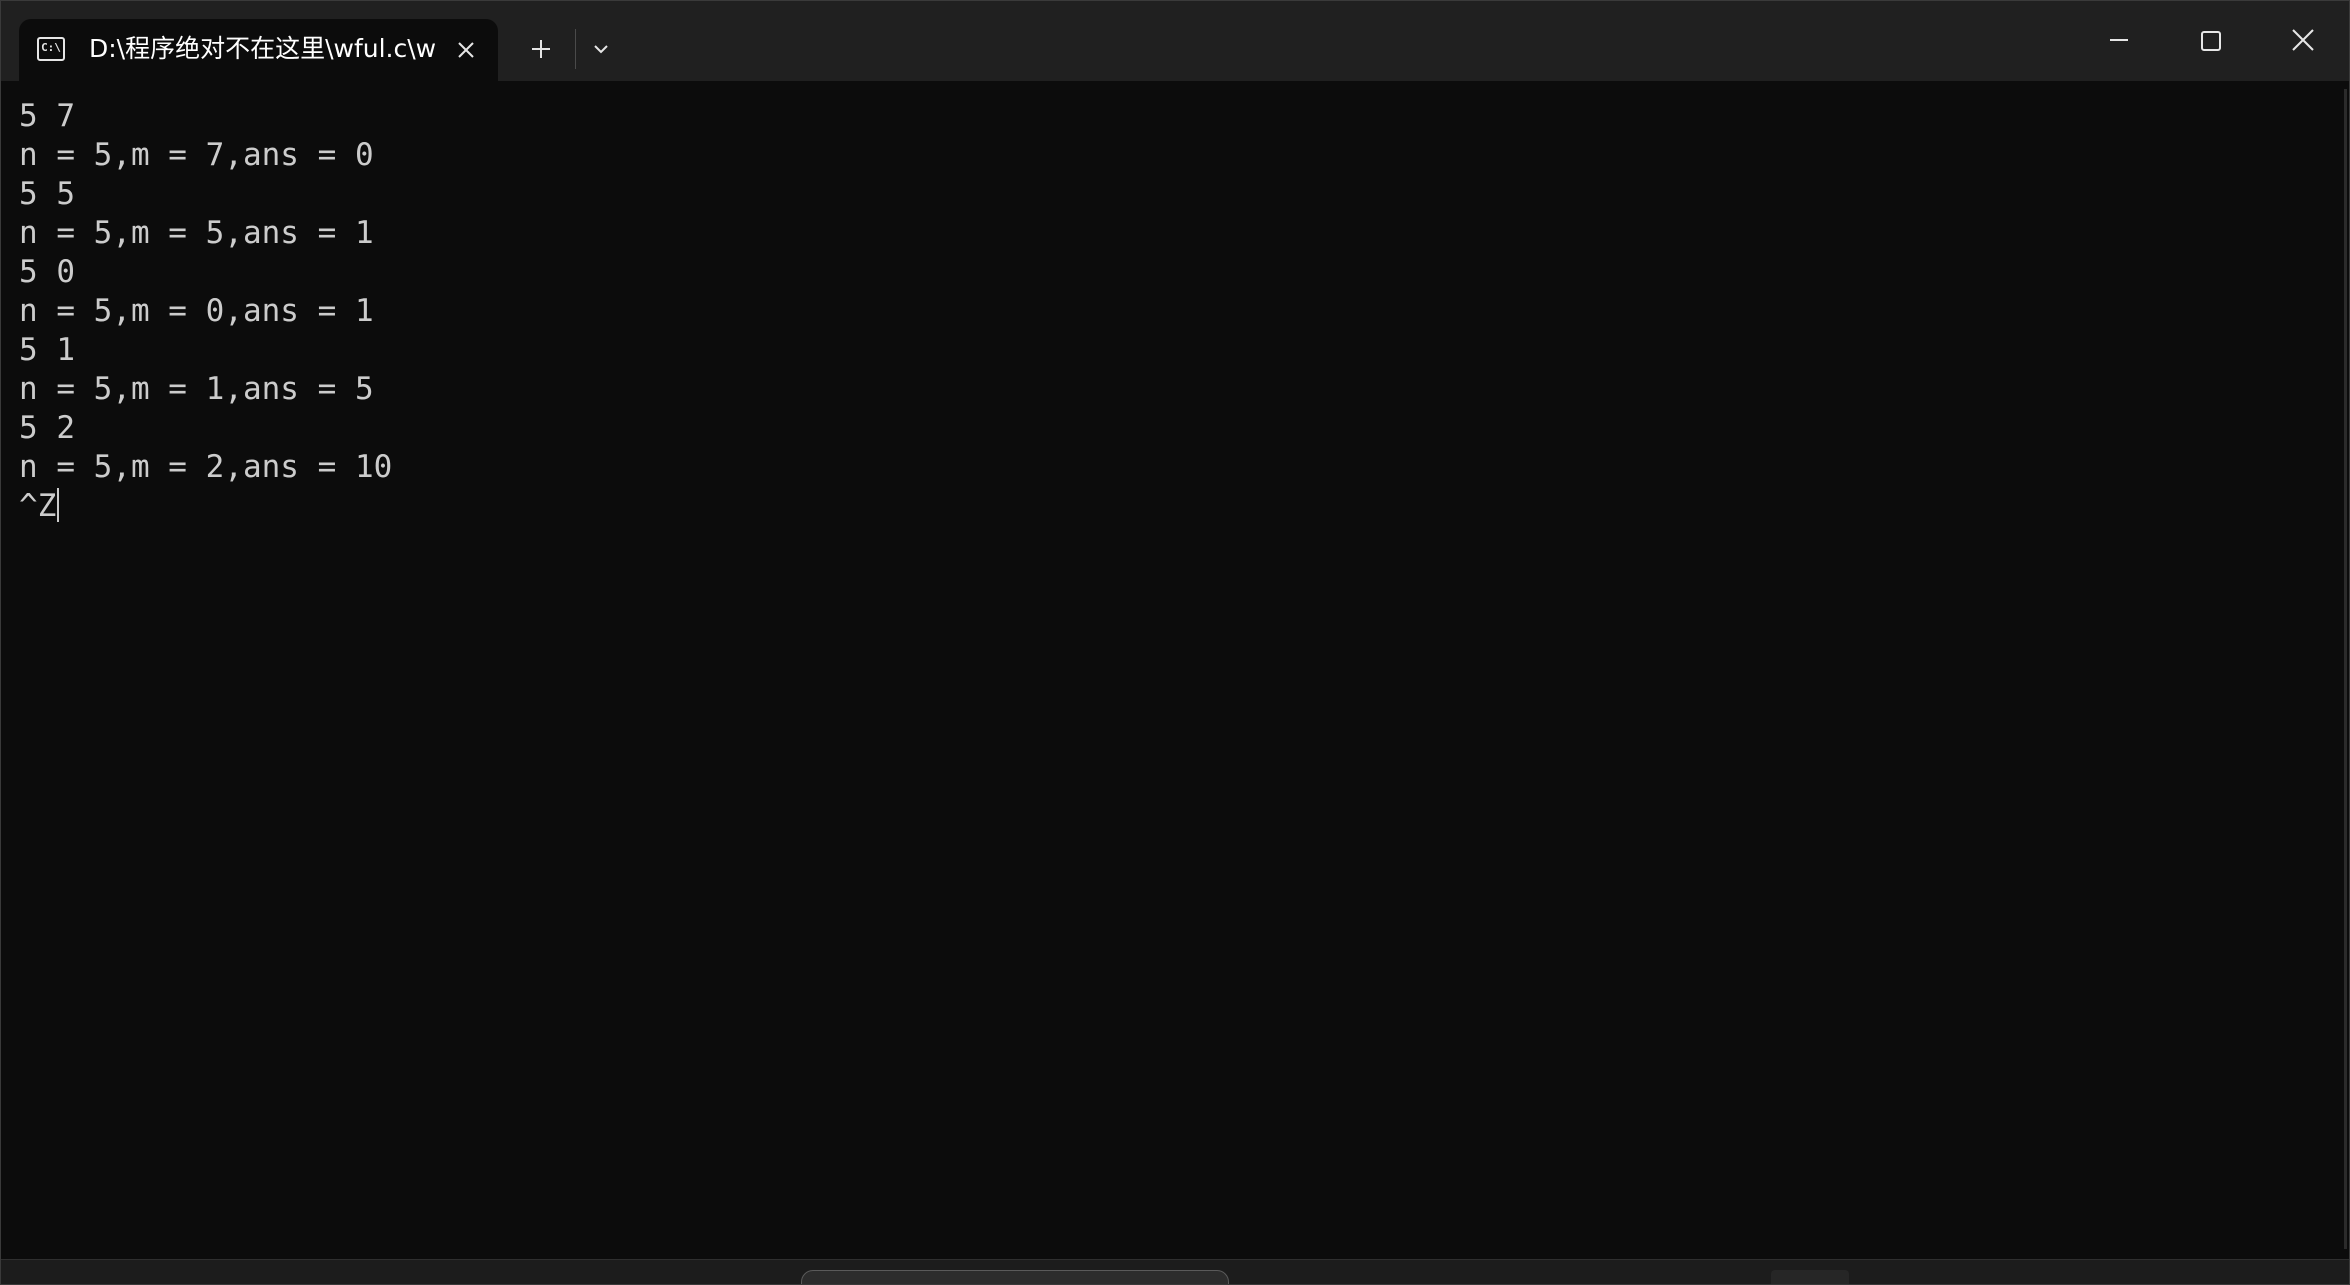 The height and width of the screenshot is (1285, 2350). I want to click on new-tab-button, so click(541, 49).